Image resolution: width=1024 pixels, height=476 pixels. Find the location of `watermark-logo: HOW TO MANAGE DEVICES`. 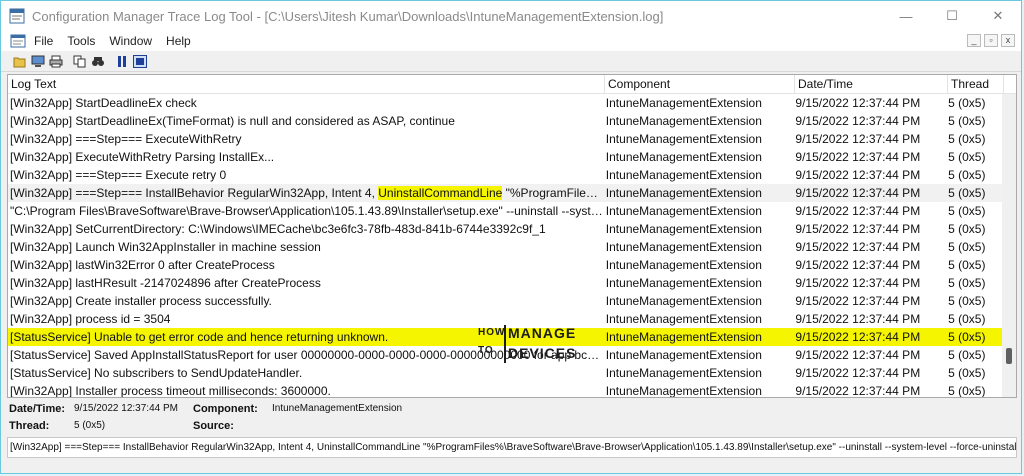

watermark-logo: HOW TO MANAGE DEVICES is located at coordinates (526, 347).